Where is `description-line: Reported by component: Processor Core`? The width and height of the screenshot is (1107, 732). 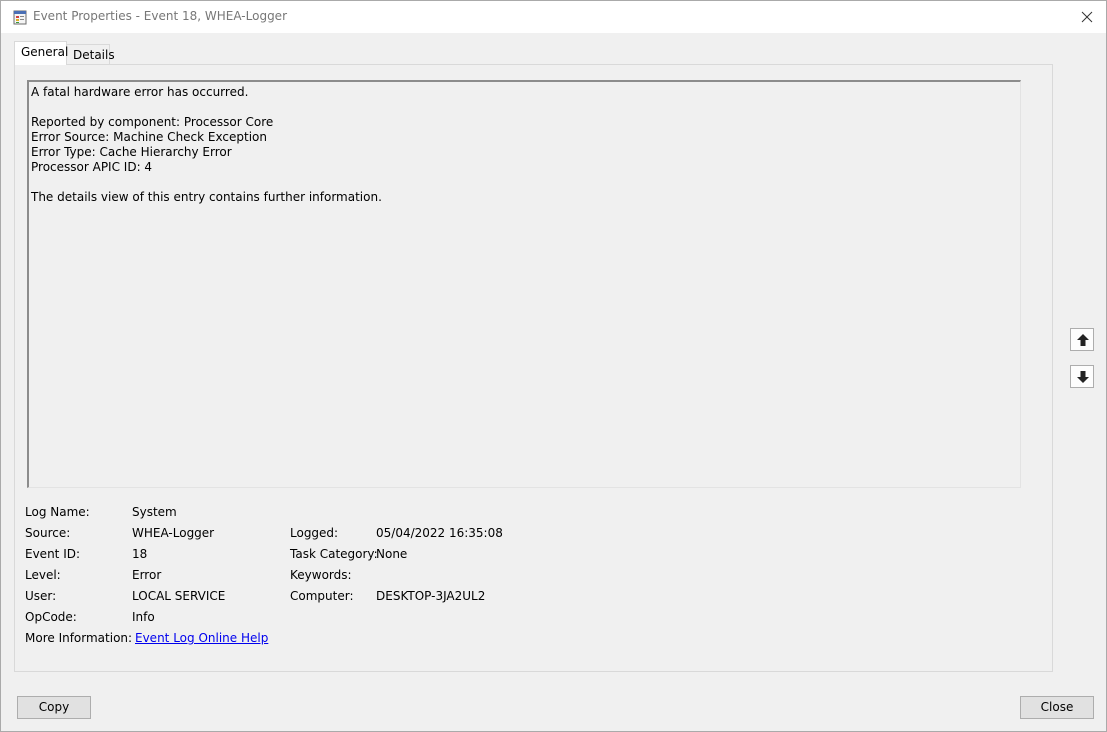 description-line: Reported by component: Processor Core is located at coordinates (152, 122).